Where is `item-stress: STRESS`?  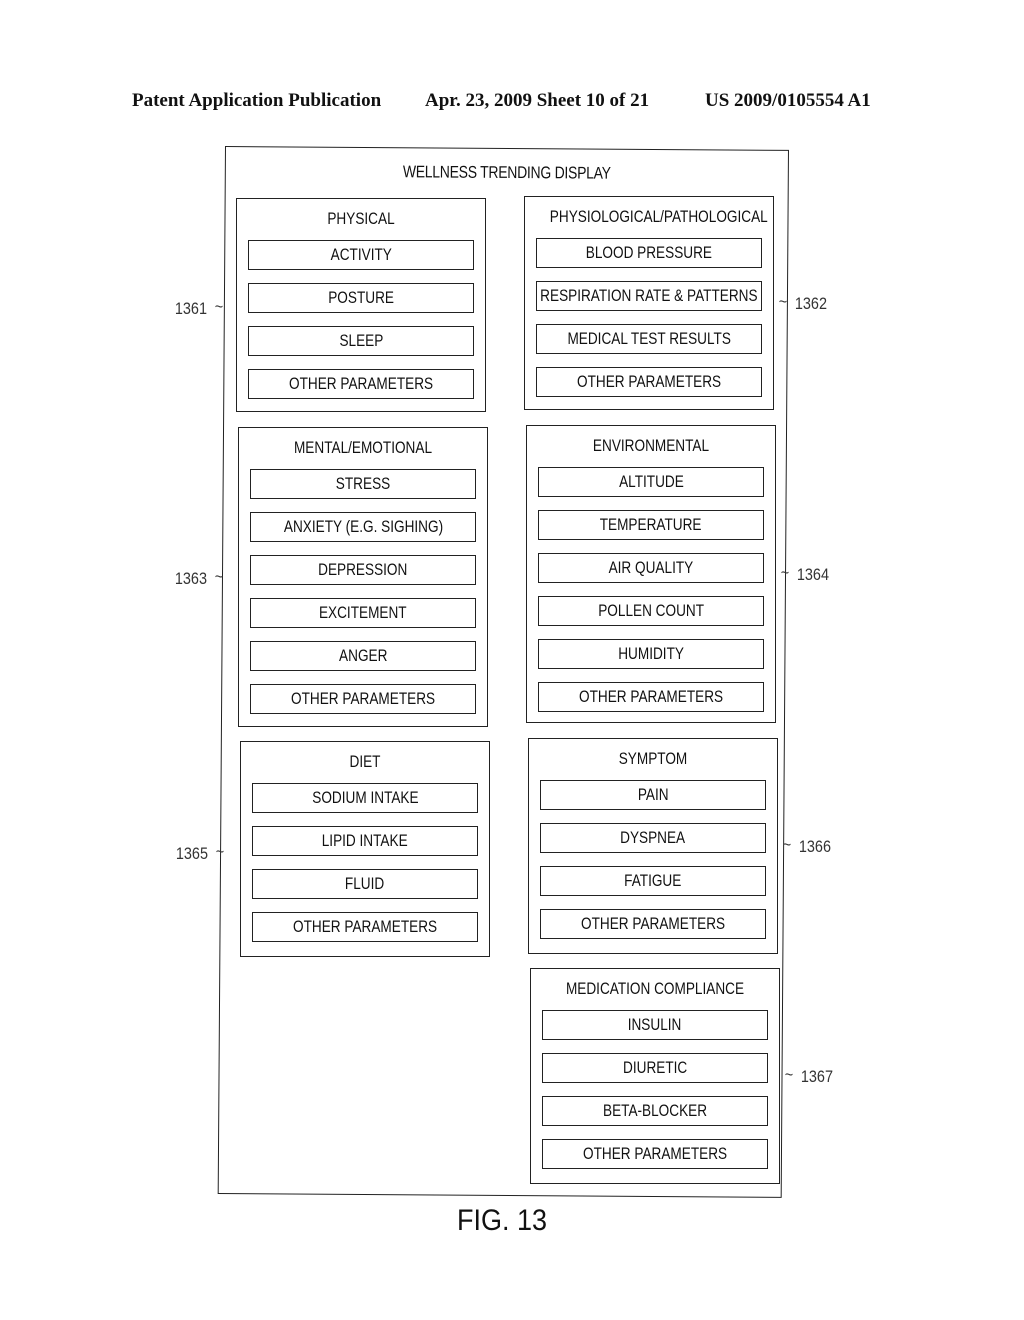
item-stress: STRESS is located at coordinates (363, 484).